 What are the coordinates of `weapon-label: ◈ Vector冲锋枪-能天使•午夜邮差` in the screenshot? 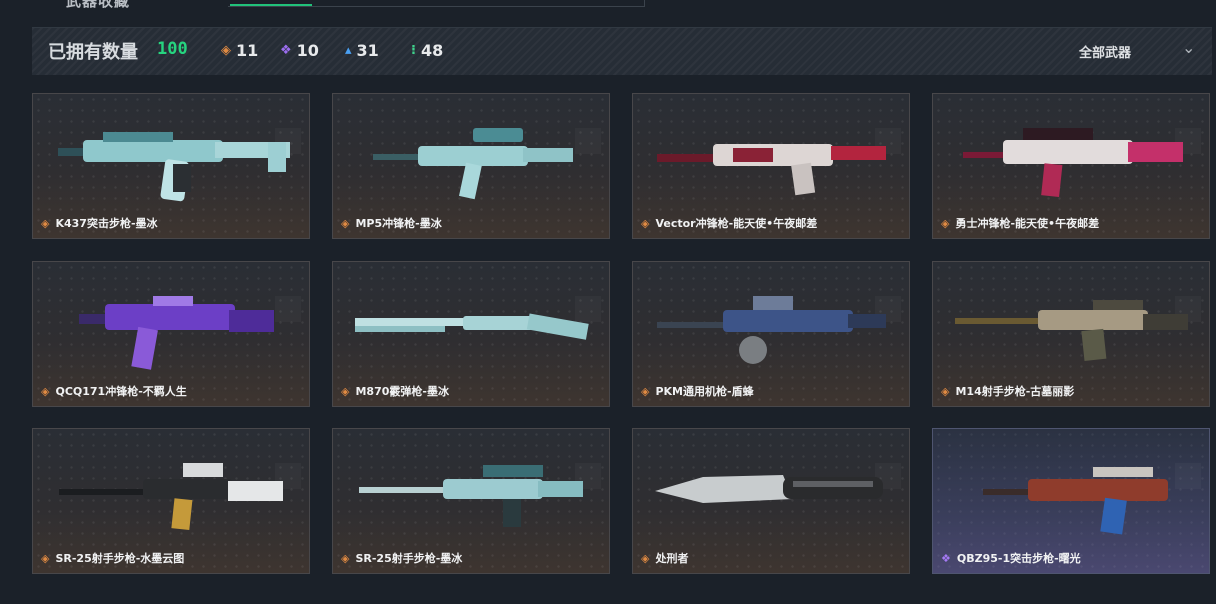 It's located at (729, 223).